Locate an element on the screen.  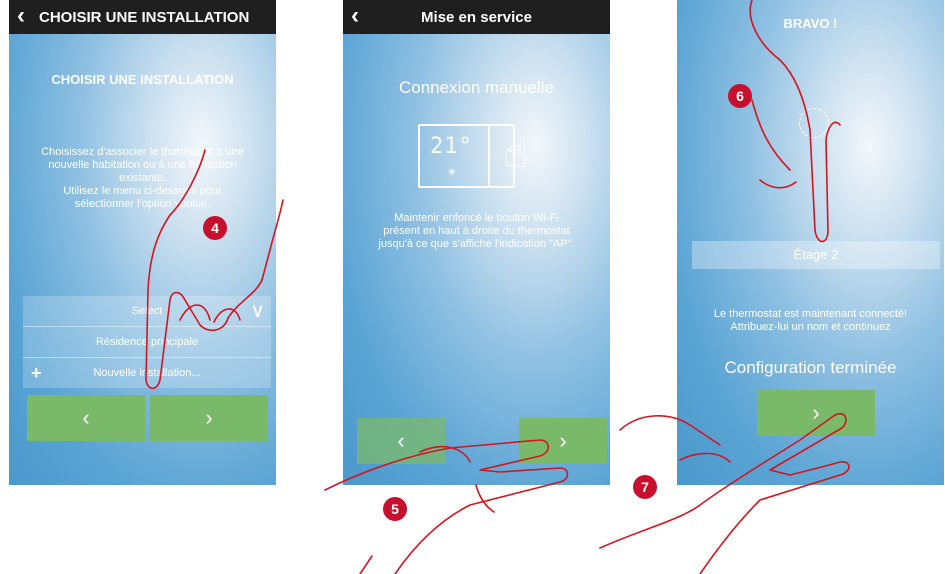
instruction-line: Utilisez le menu ci-dessous pour is located at coordinates (142, 191).